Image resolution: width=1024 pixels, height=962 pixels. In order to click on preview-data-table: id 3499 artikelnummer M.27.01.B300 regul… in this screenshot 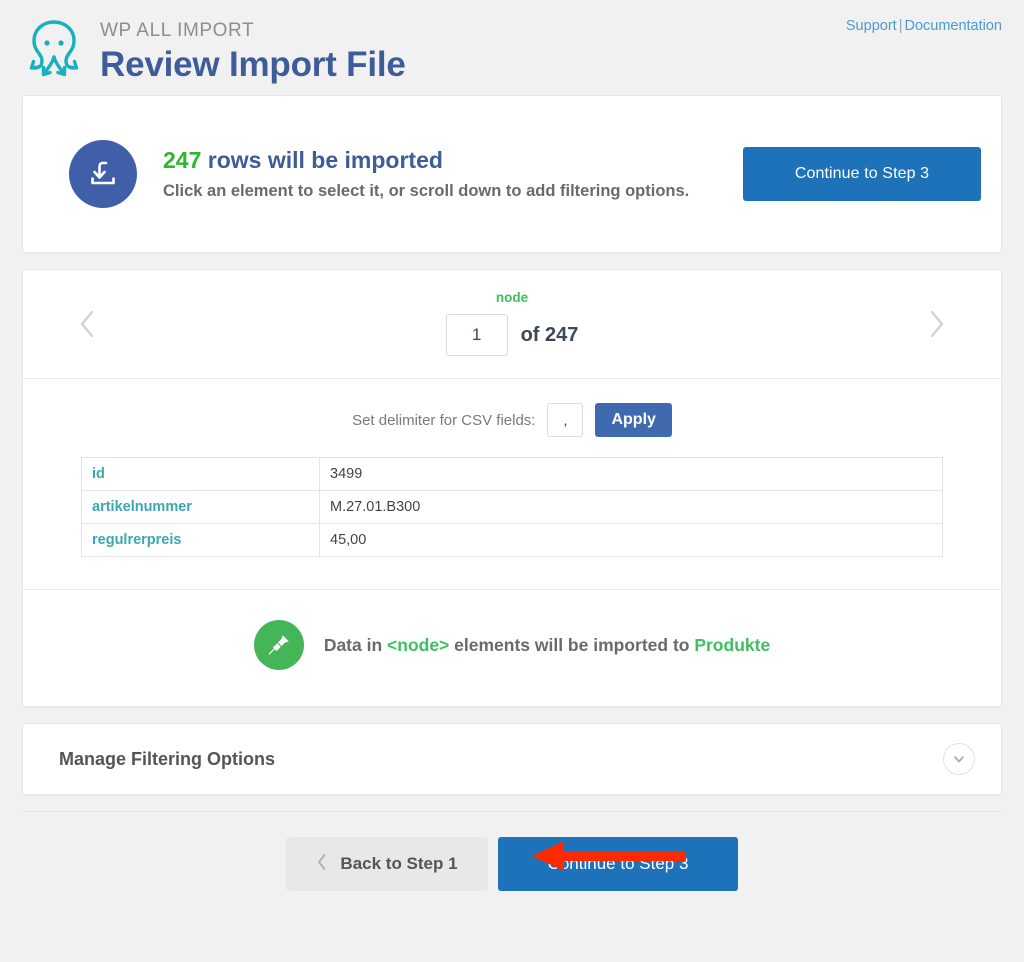, I will do `click(512, 507)`.